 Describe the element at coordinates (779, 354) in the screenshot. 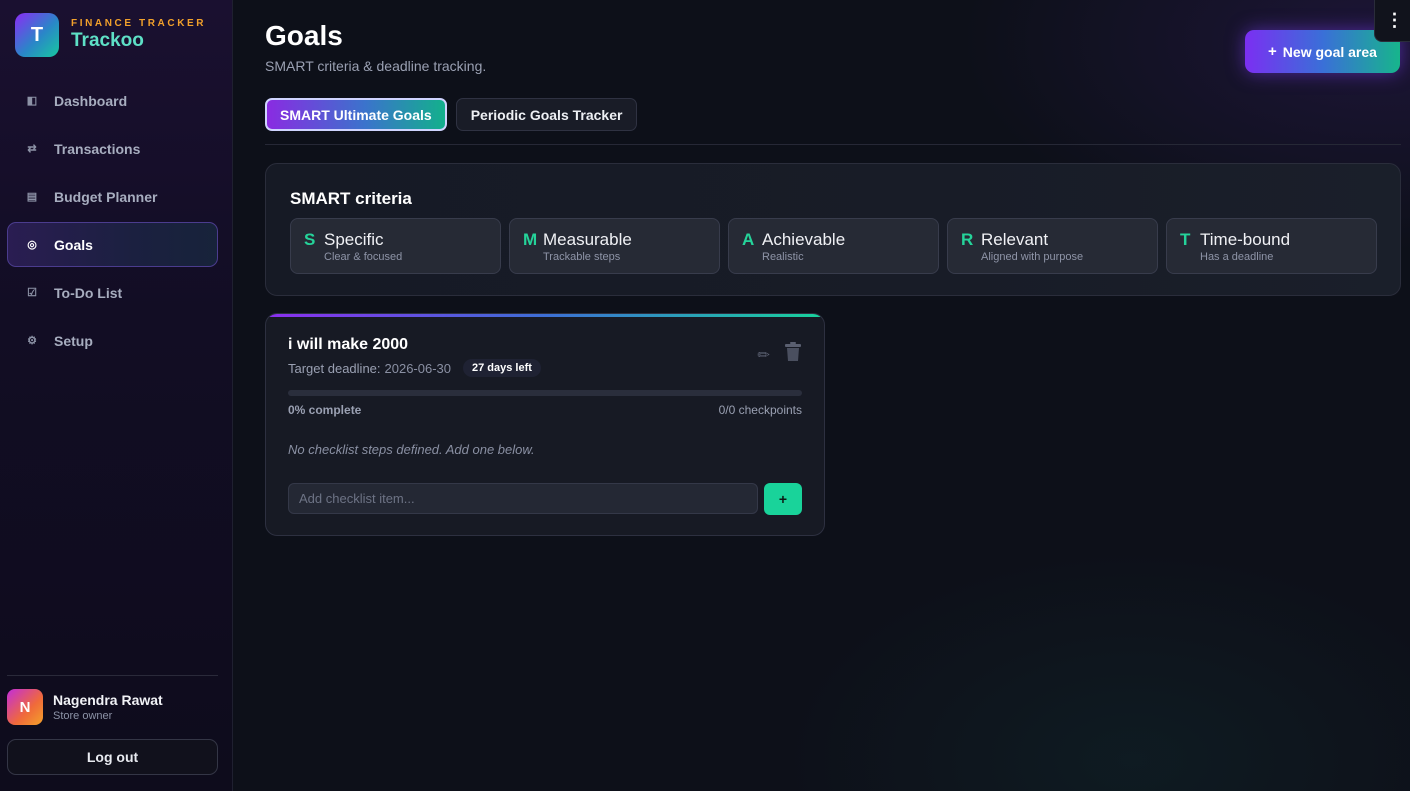

I see `goal-actions: ✏` at that location.